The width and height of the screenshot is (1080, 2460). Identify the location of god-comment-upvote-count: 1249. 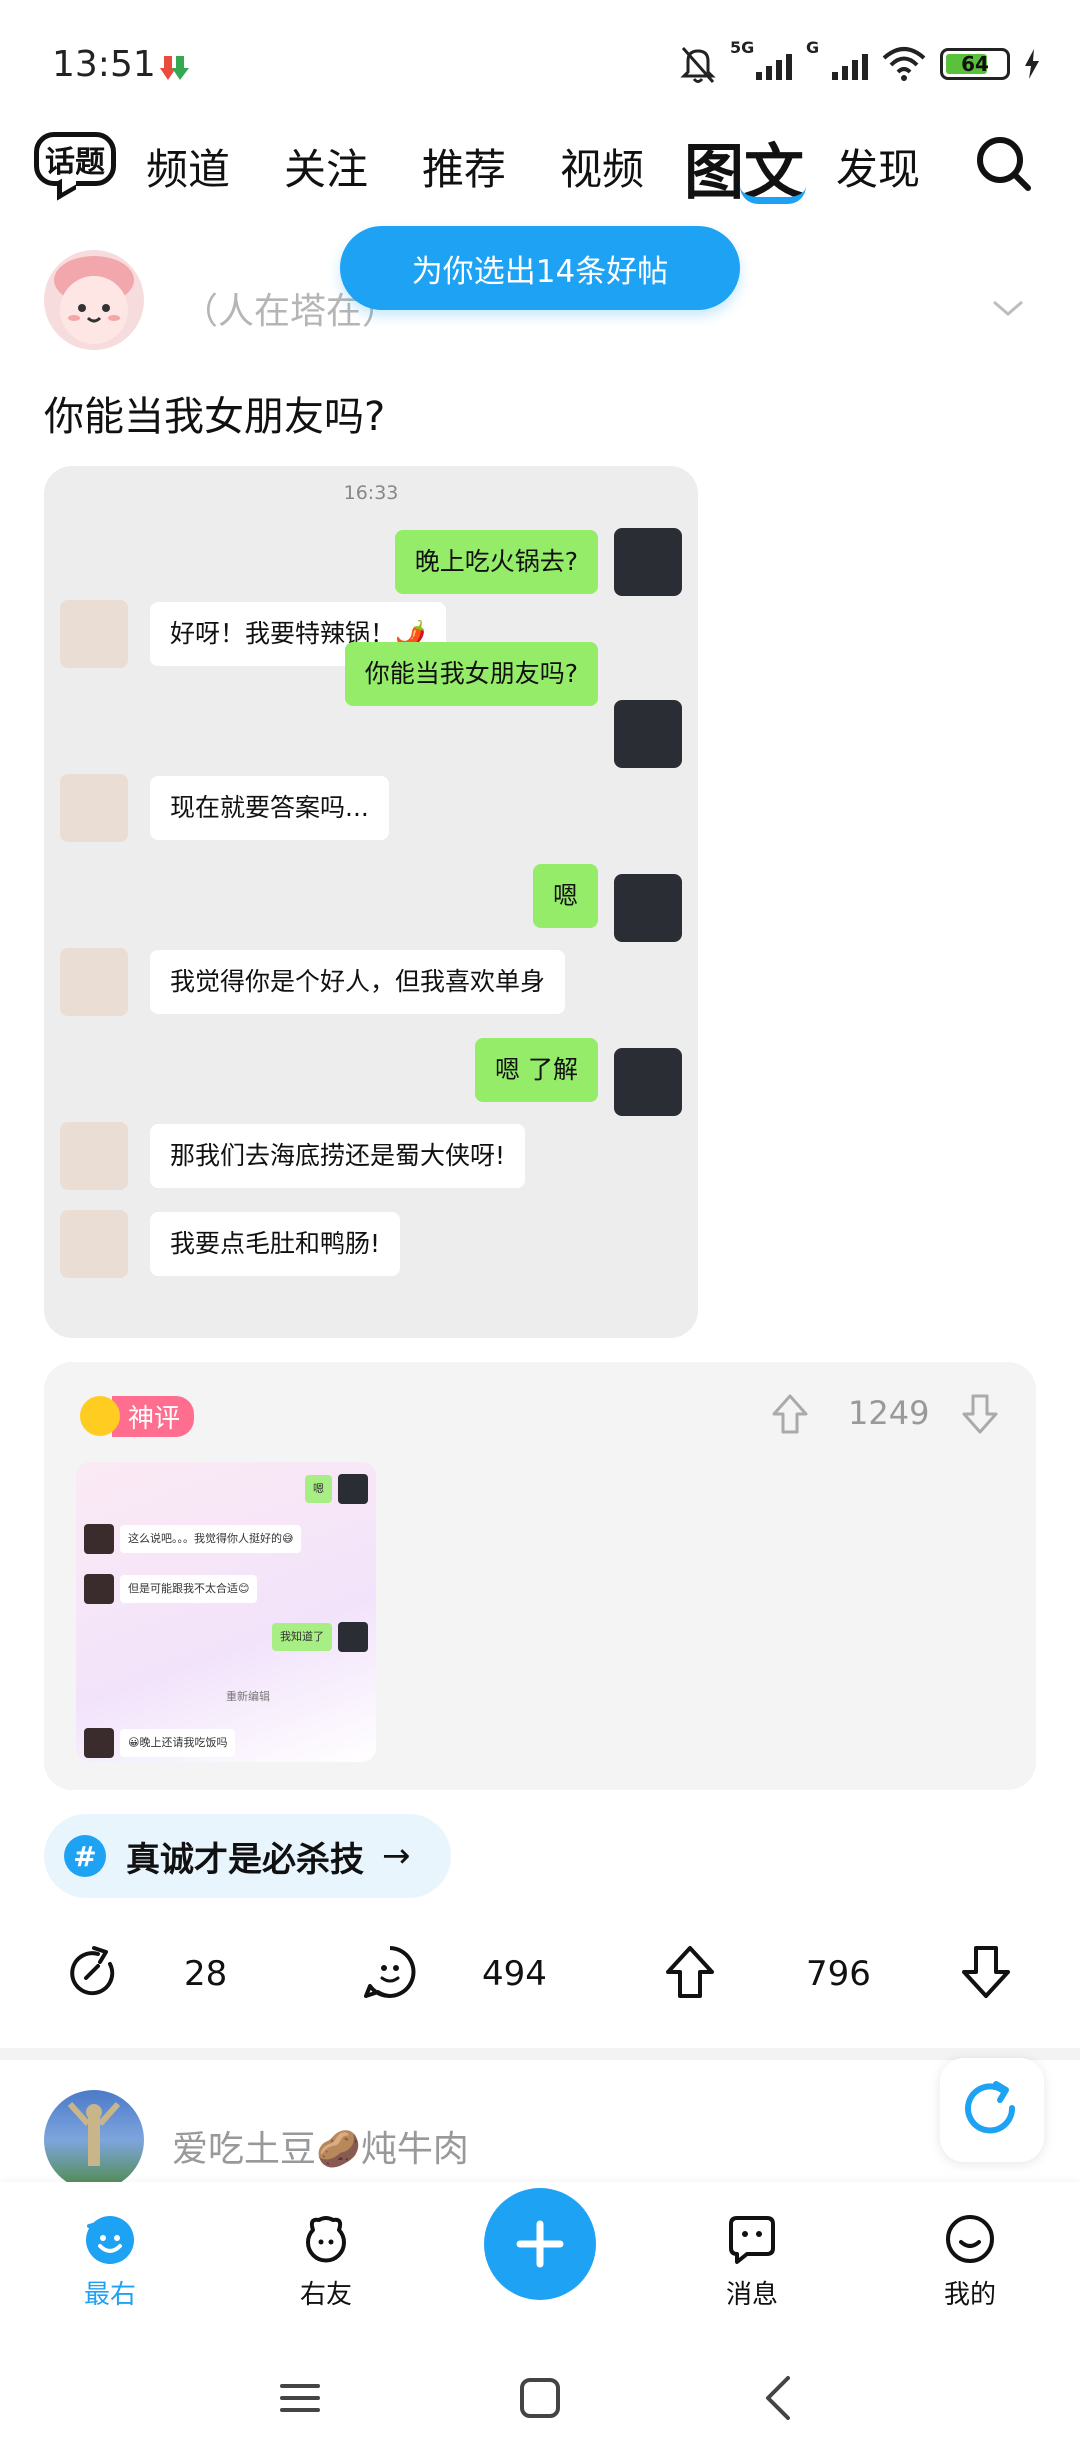
(889, 1413).